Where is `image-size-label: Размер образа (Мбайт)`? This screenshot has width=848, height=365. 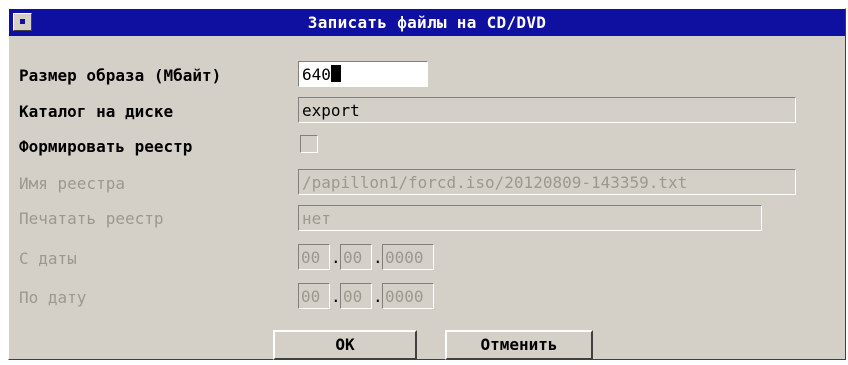 image-size-label: Размер образа (Мбайт) is located at coordinates (120, 75).